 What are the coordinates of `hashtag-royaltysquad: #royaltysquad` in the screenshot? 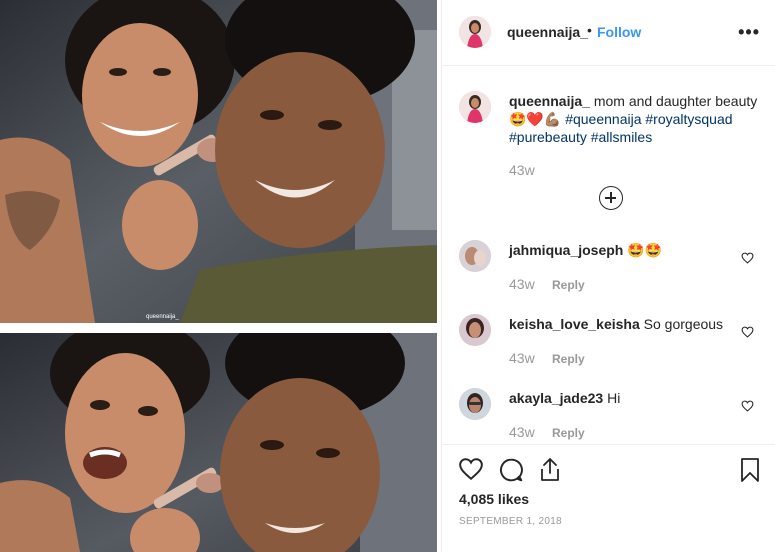 It's located at (688, 119).